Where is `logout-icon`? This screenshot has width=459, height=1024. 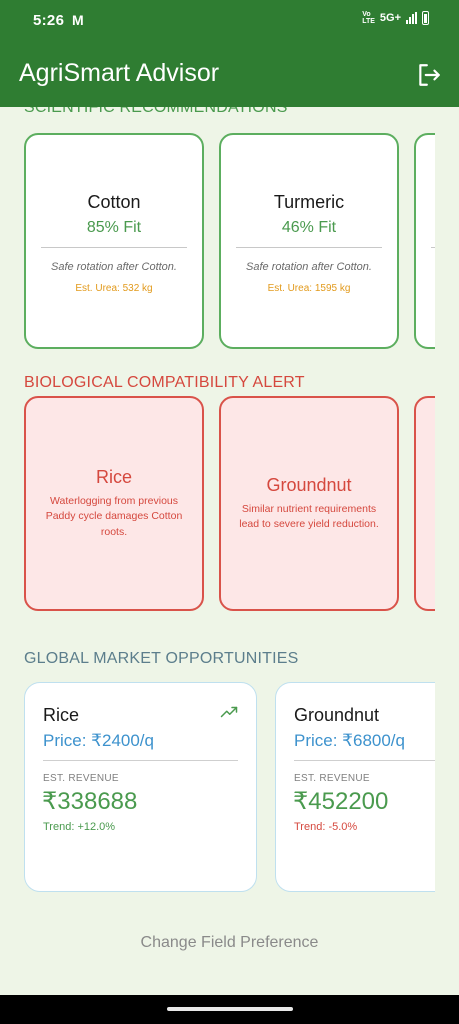
logout-icon is located at coordinates (429, 75).